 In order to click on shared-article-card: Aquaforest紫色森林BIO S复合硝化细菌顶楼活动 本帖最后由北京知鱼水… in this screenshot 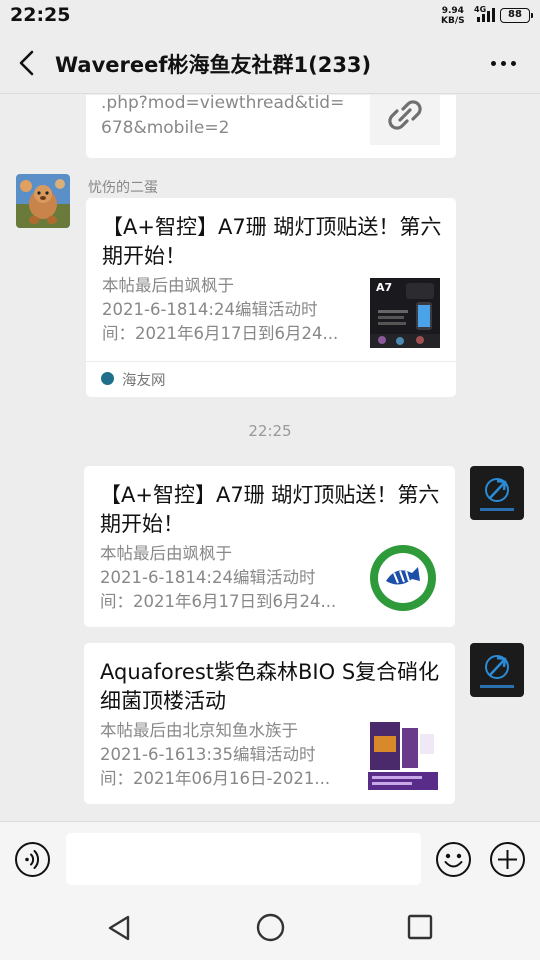, I will do `click(269, 723)`.